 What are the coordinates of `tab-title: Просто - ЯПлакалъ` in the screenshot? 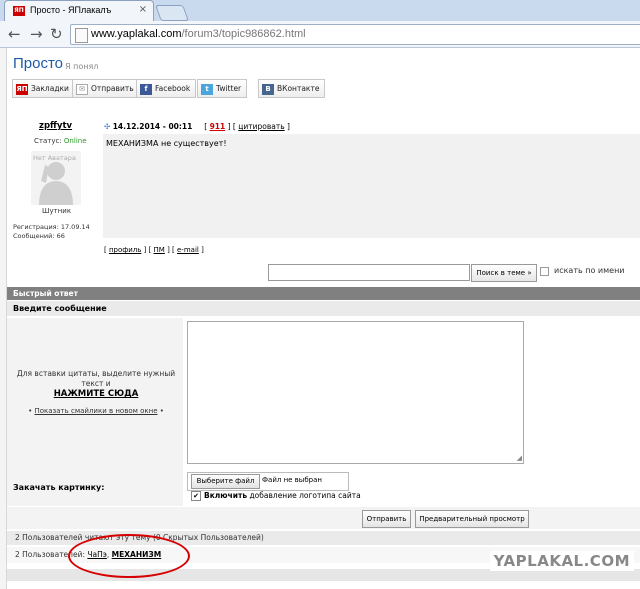 It's located at (71, 10).